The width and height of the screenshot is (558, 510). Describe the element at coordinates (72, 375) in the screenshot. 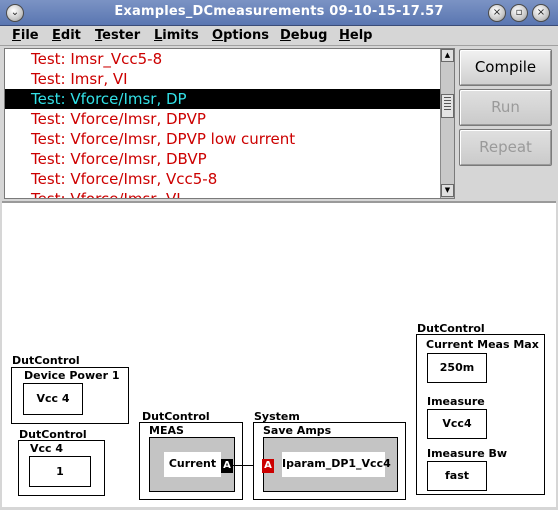

I see `block-title: Device Power 1` at that location.